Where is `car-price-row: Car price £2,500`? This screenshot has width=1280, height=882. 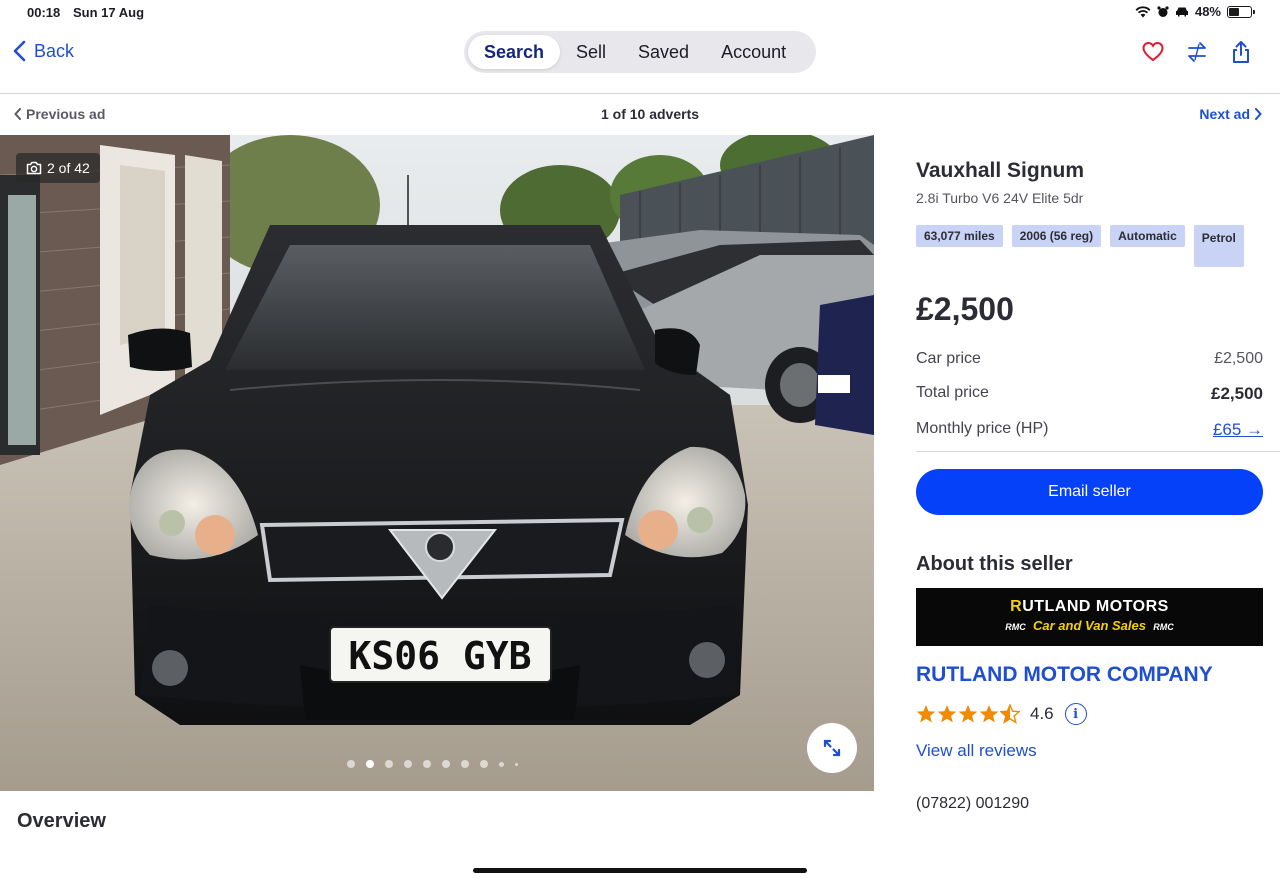
car-price-row: Car price £2,500 is located at coordinates (1089, 359).